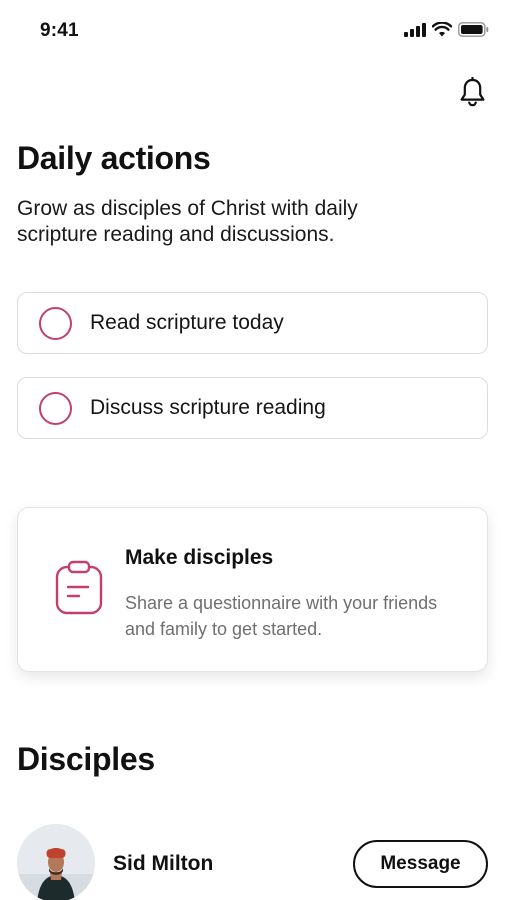 The width and height of the screenshot is (507, 900). I want to click on wifi-icon, so click(442, 31).